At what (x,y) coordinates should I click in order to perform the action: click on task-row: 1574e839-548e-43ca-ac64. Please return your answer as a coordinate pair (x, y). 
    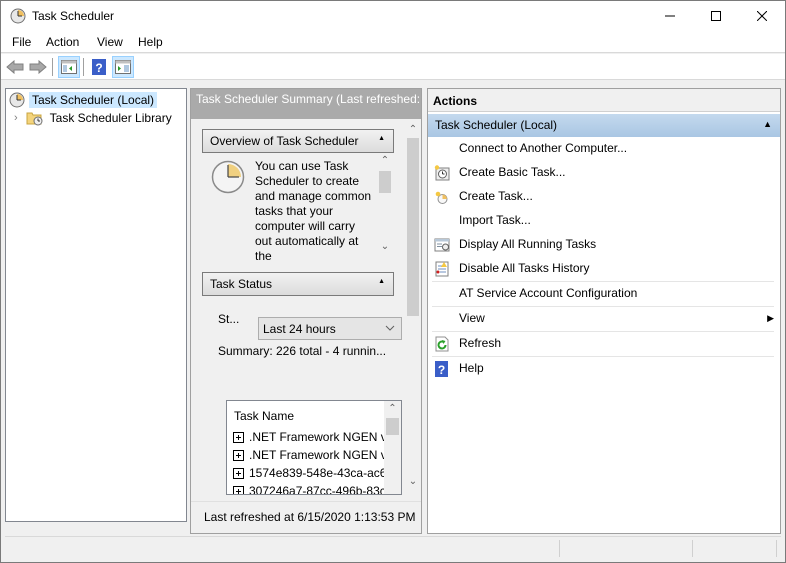
    Looking at the image, I should click on (313, 473).